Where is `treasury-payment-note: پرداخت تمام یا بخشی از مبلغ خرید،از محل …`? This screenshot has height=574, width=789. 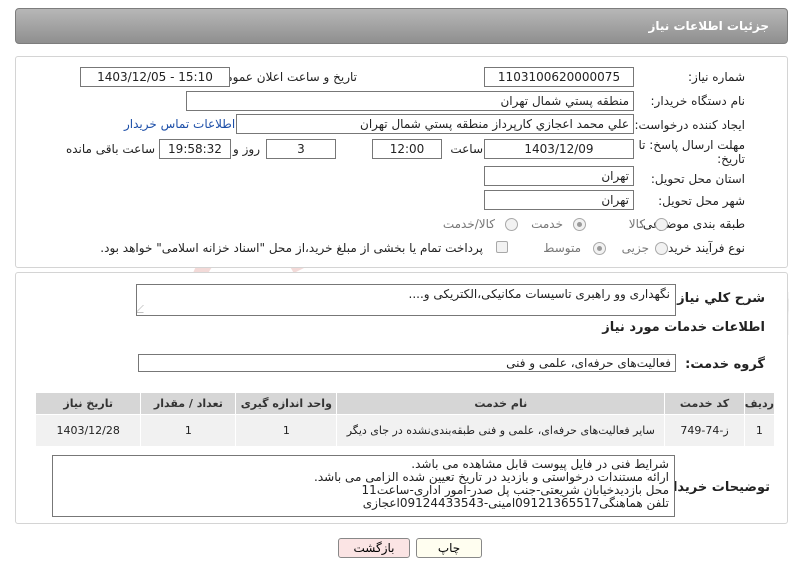 treasury-payment-note: پرداخت تمام یا بخشی از مبلغ خرید،از محل … is located at coordinates (291, 248).